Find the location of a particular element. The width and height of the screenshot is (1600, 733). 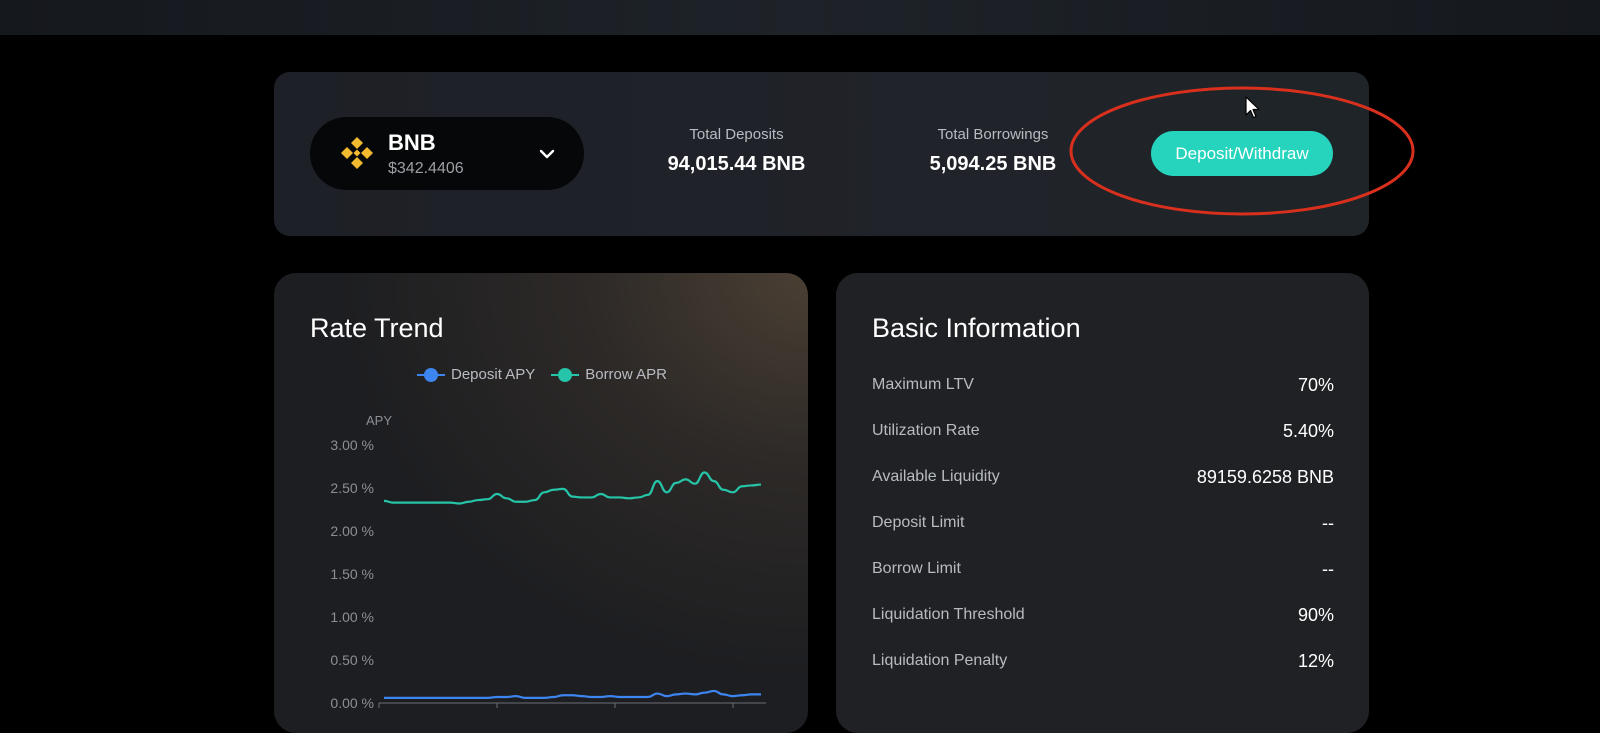

total-borrowings-stat: Total Borrowings 5,094.25 BNB is located at coordinates (993, 151).